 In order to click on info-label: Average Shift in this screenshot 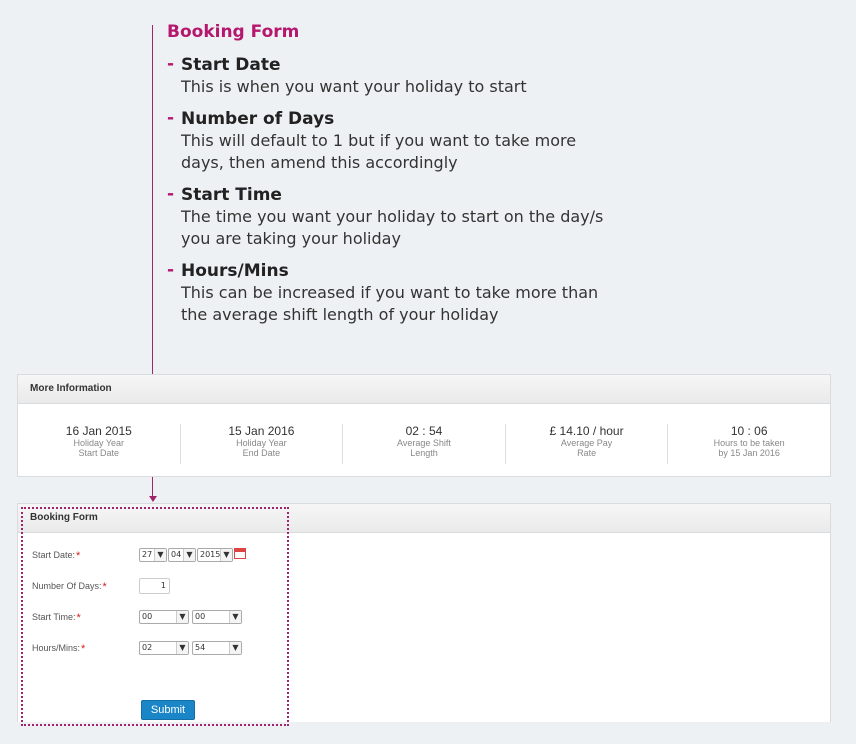, I will do `click(424, 443)`.